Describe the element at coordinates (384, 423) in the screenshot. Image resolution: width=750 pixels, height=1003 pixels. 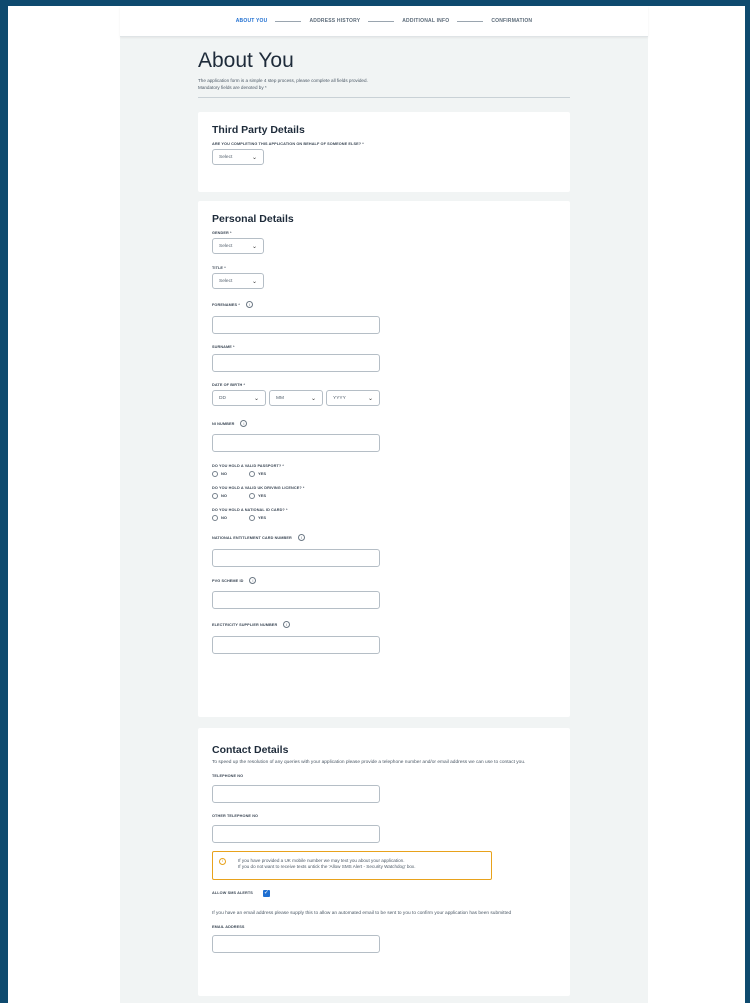
I see `ni-label: NI NUMBER i` at that location.